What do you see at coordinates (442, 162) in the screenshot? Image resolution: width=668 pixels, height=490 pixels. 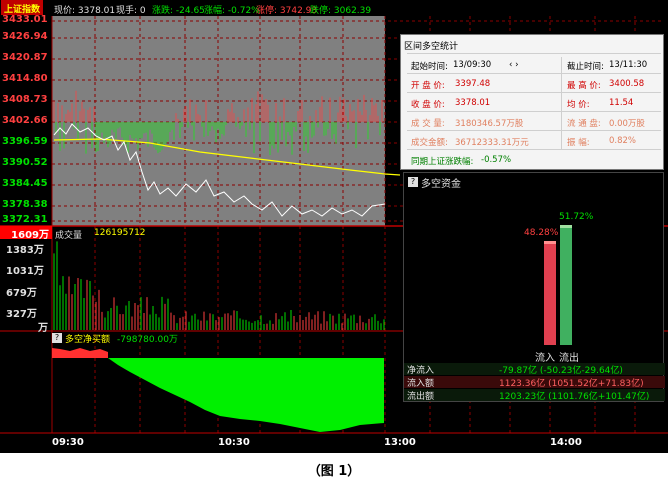 I see `same-period-label: 同期上证涨跌幅:` at bounding box center [442, 162].